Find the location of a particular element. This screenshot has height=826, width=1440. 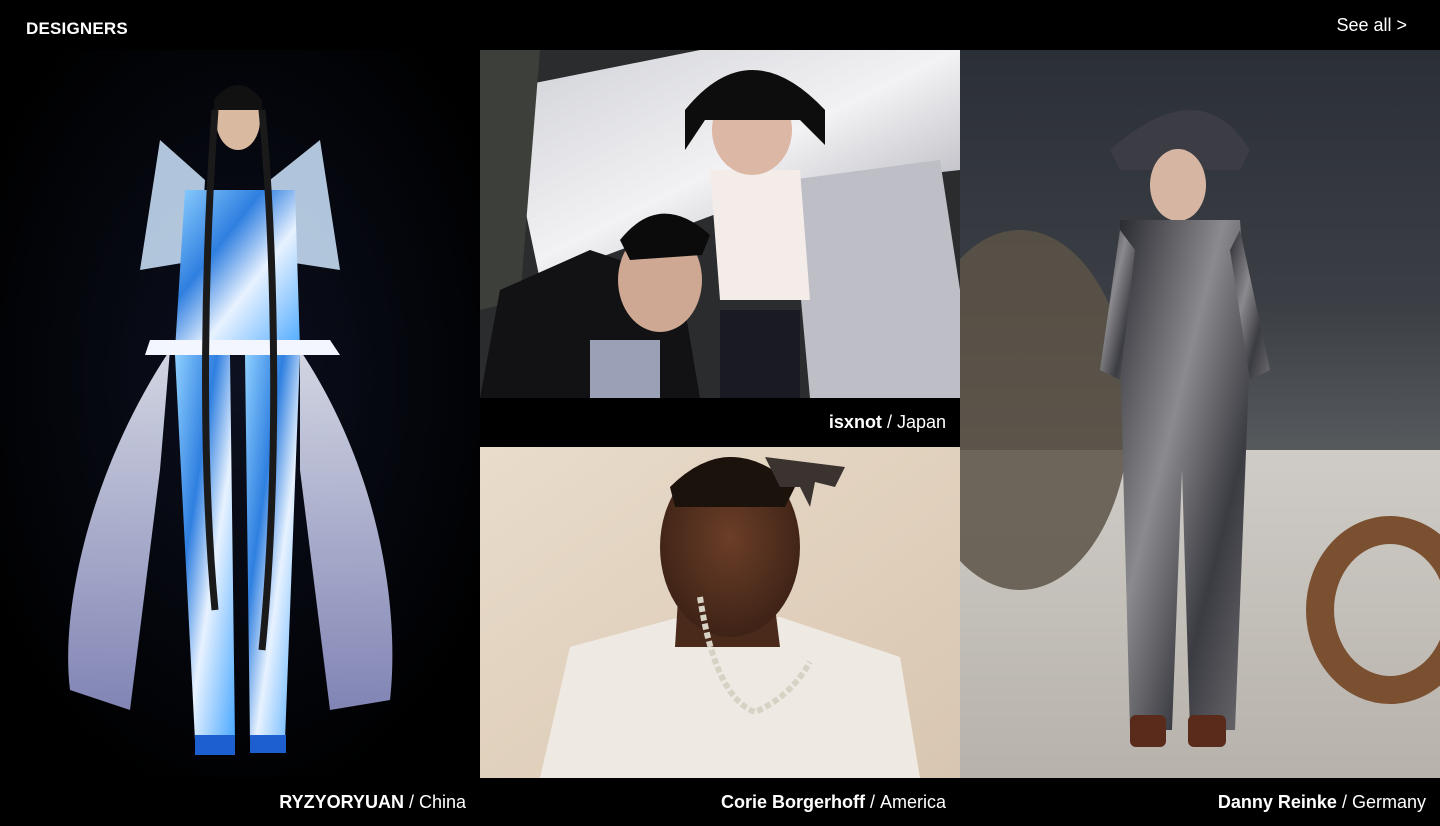

see-all-link: See all > is located at coordinates (1371, 25).